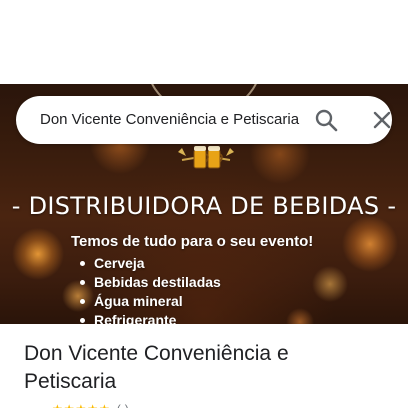 The image size is (408, 408). What do you see at coordinates (150, 301) in the screenshot?
I see `list-item: Água mineral` at bounding box center [150, 301].